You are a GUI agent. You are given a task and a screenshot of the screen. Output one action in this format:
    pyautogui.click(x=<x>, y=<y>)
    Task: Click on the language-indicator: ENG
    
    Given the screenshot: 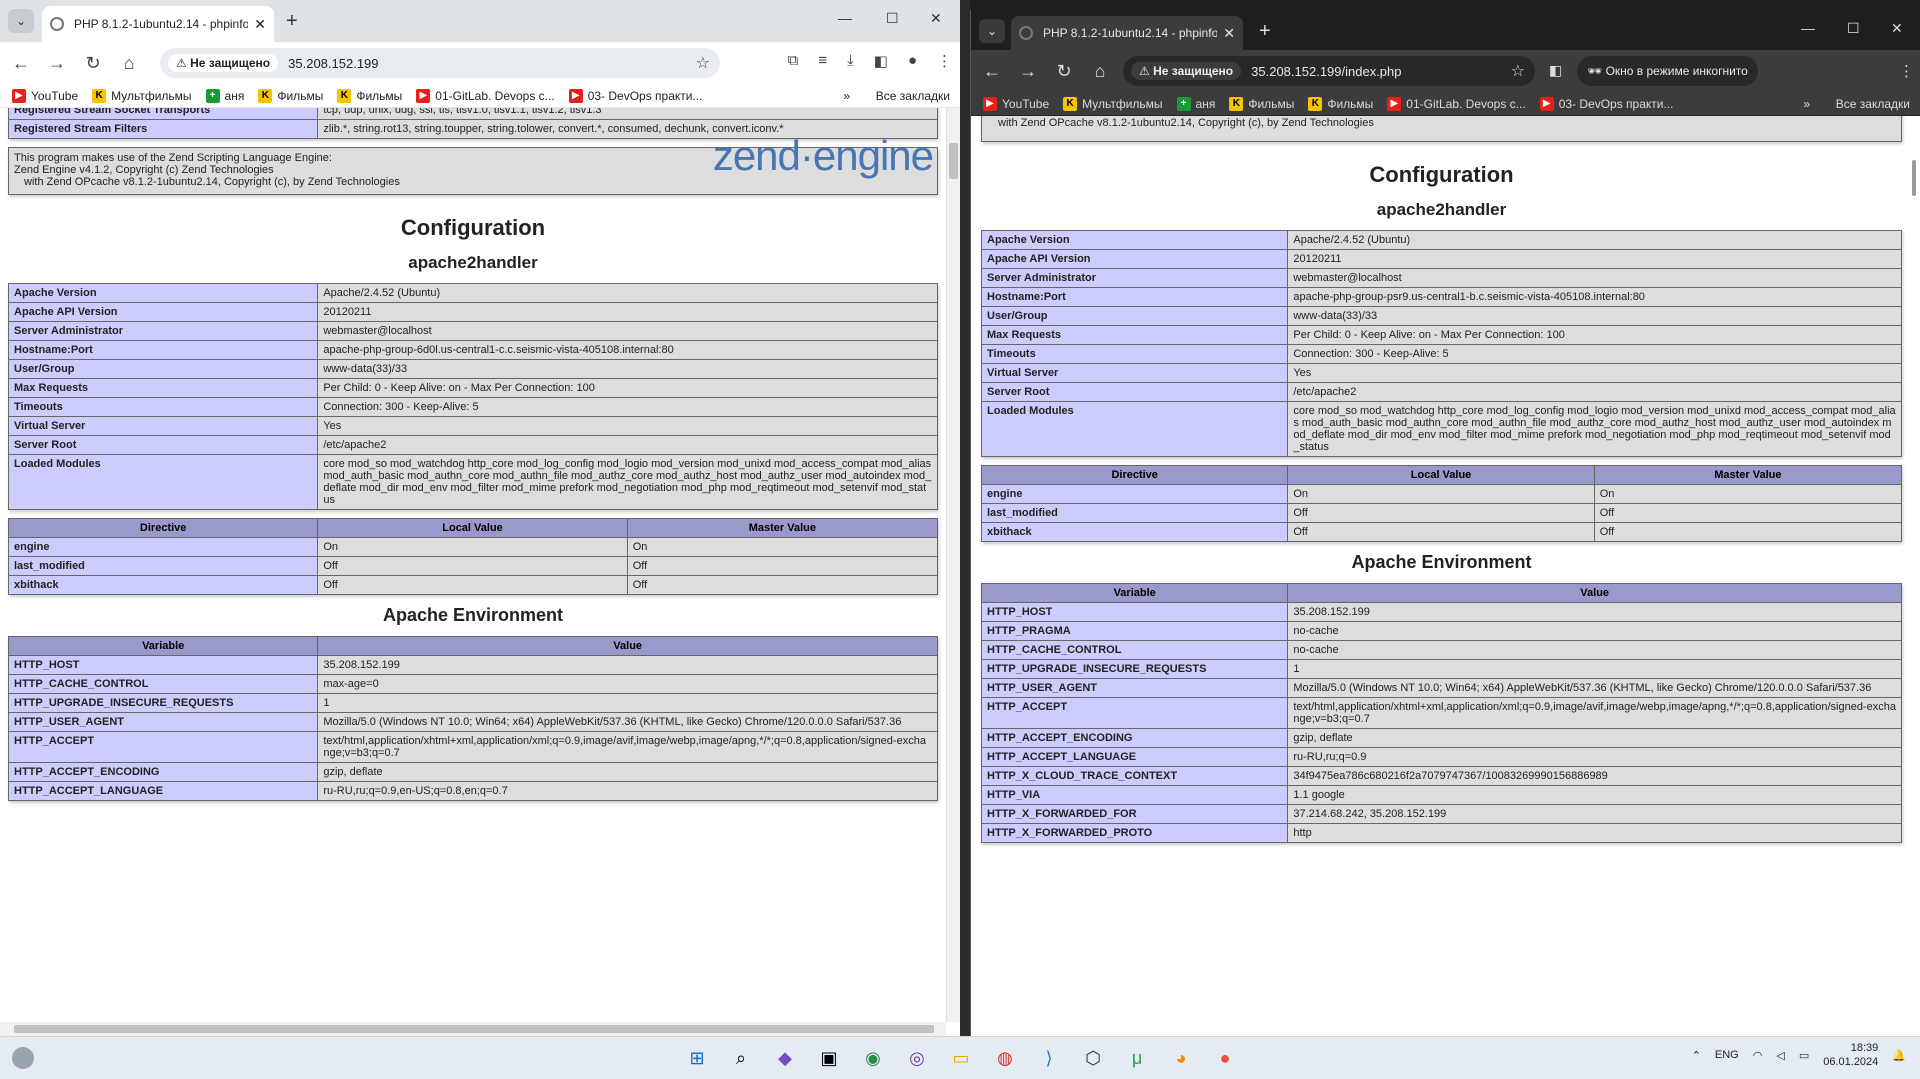 What is the action you would take?
    pyautogui.click(x=1727, y=1055)
    